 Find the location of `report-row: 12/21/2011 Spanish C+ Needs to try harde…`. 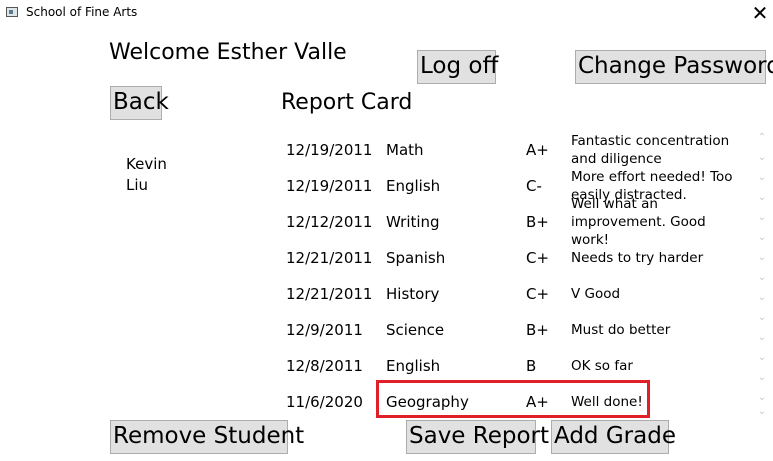

report-row: 12/21/2011 Spanish C+ Needs to try harde… is located at coordinates (513, 258).